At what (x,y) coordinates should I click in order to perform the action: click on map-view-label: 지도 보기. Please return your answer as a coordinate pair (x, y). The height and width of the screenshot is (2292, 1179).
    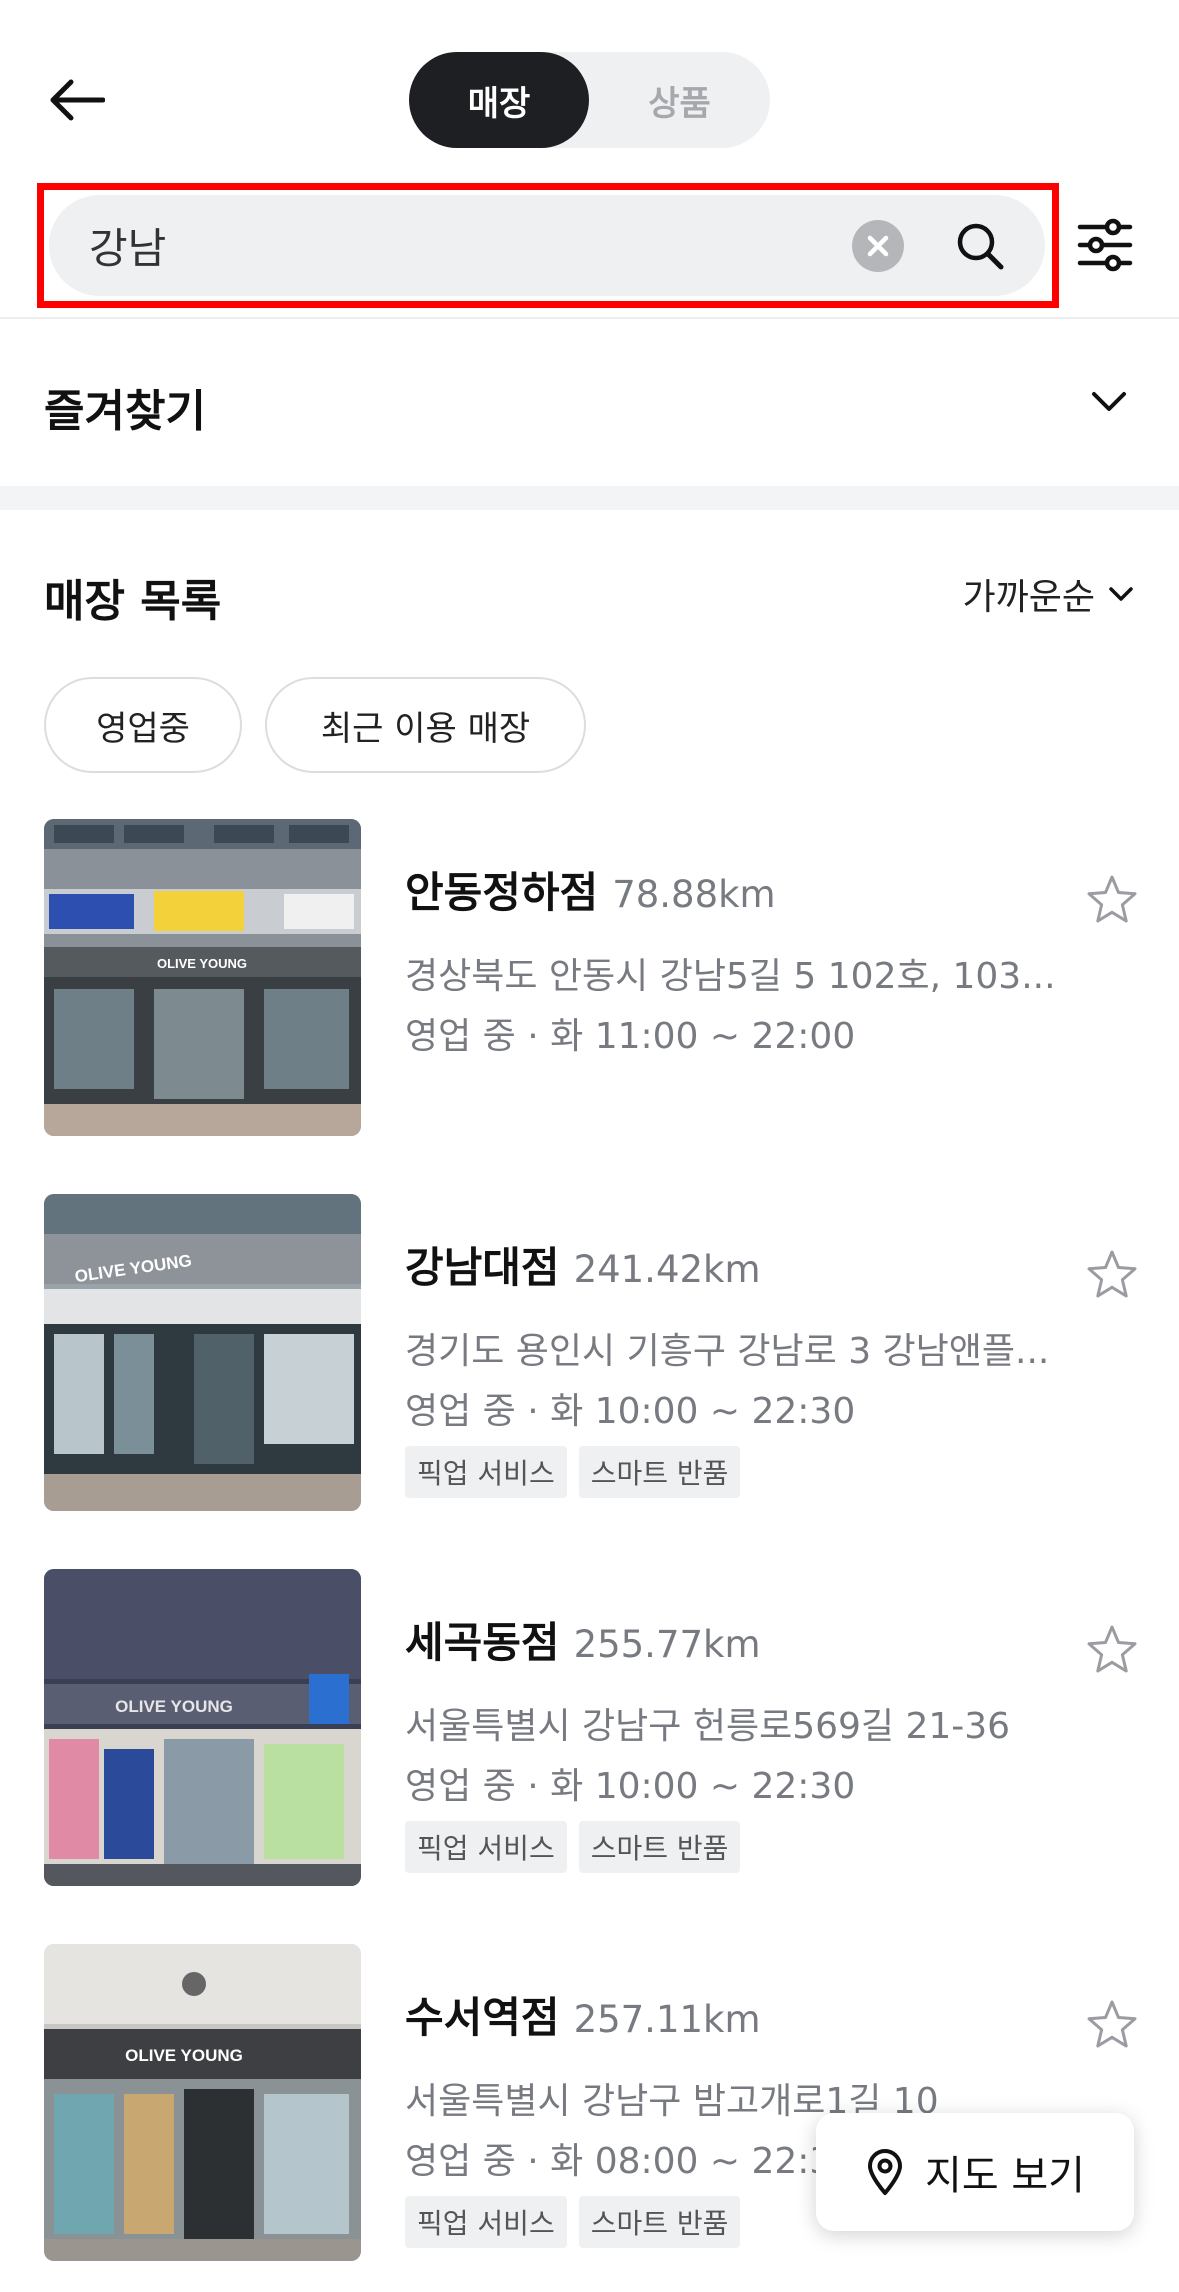
    Looking at the image, I should click on (1005, 2176).